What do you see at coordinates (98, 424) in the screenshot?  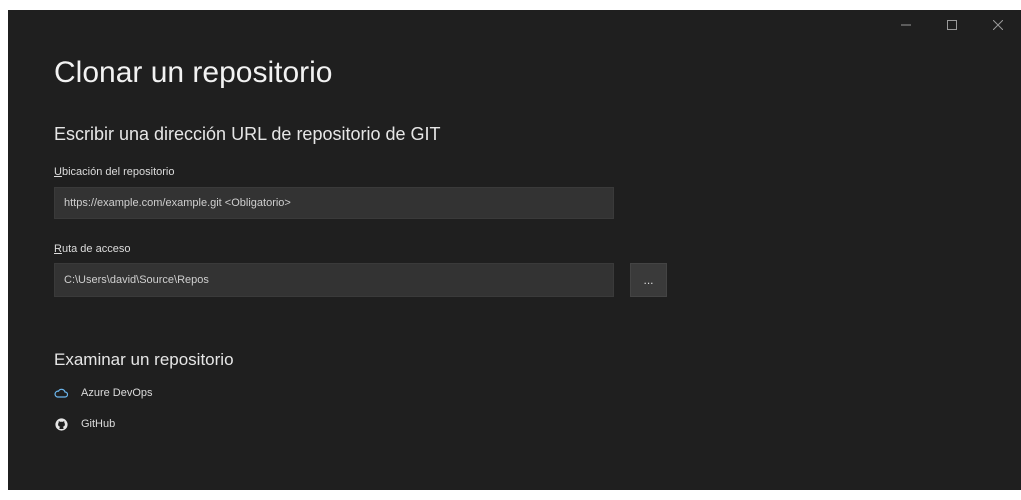 I see `service-label: GitHub` at bounding box center [98, 424].